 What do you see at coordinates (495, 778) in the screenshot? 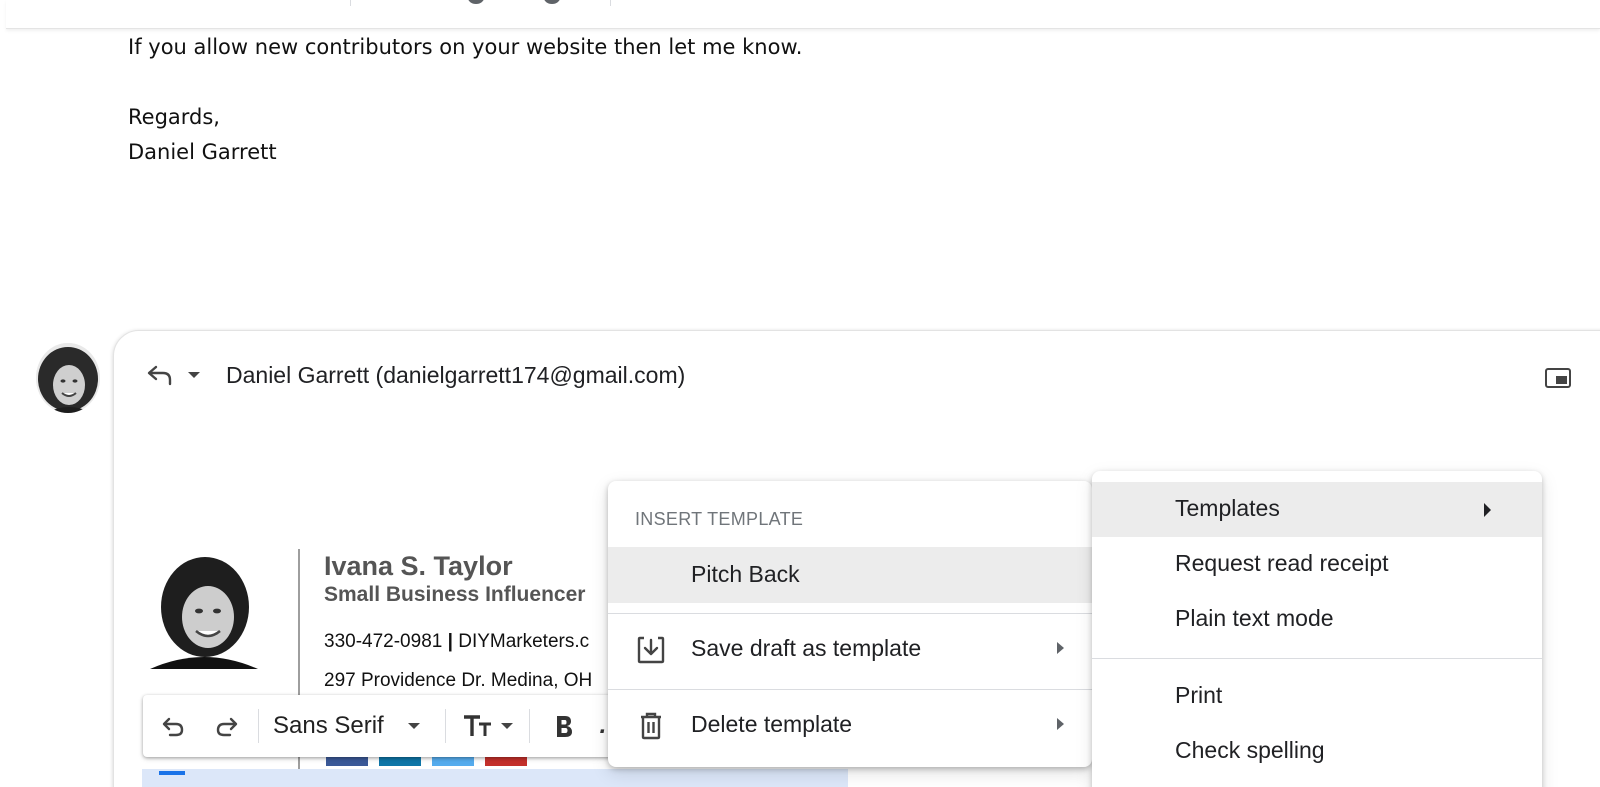
I see `formatting-bar-strip` at bounding box center [495, 778].